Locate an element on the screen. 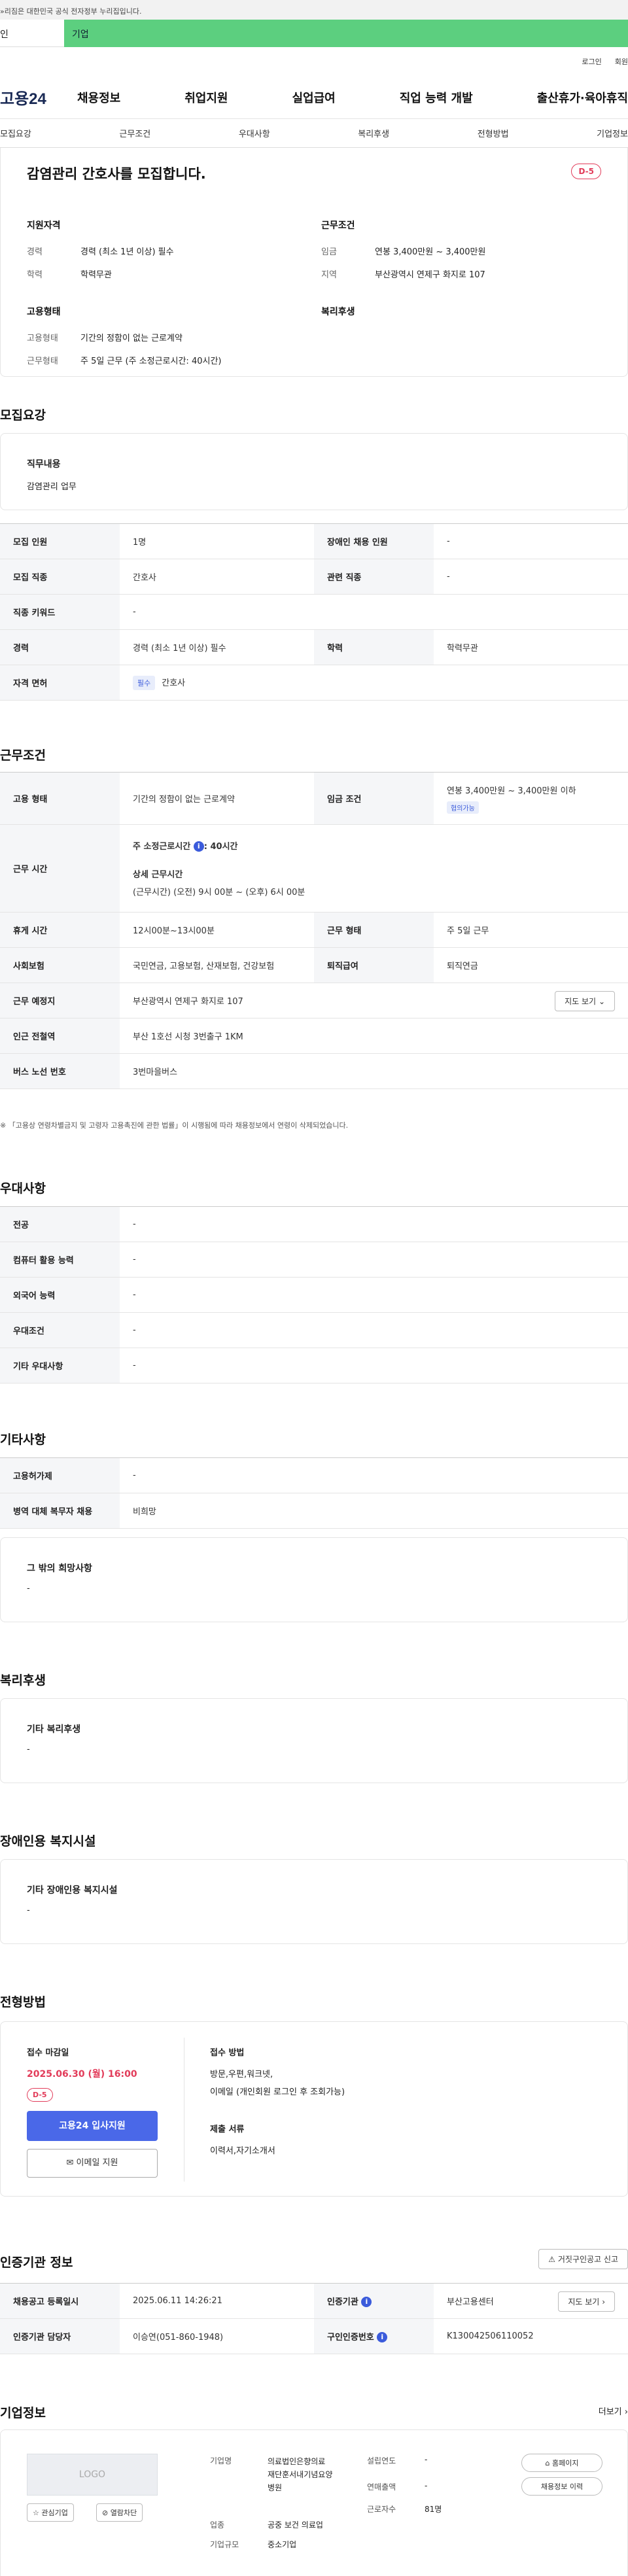 This screenshot has height=2576, width=628. section-nav-pref: 우대사항 is located at coordinates (255, 133).